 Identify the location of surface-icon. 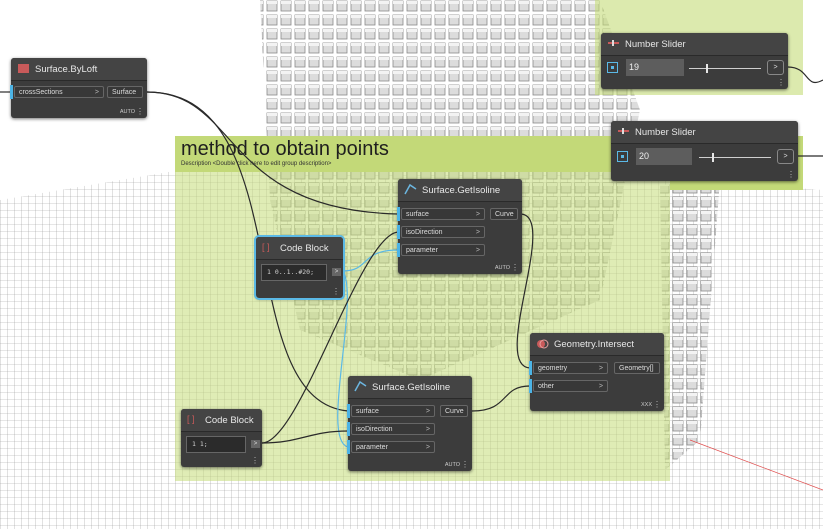
(23, 68).